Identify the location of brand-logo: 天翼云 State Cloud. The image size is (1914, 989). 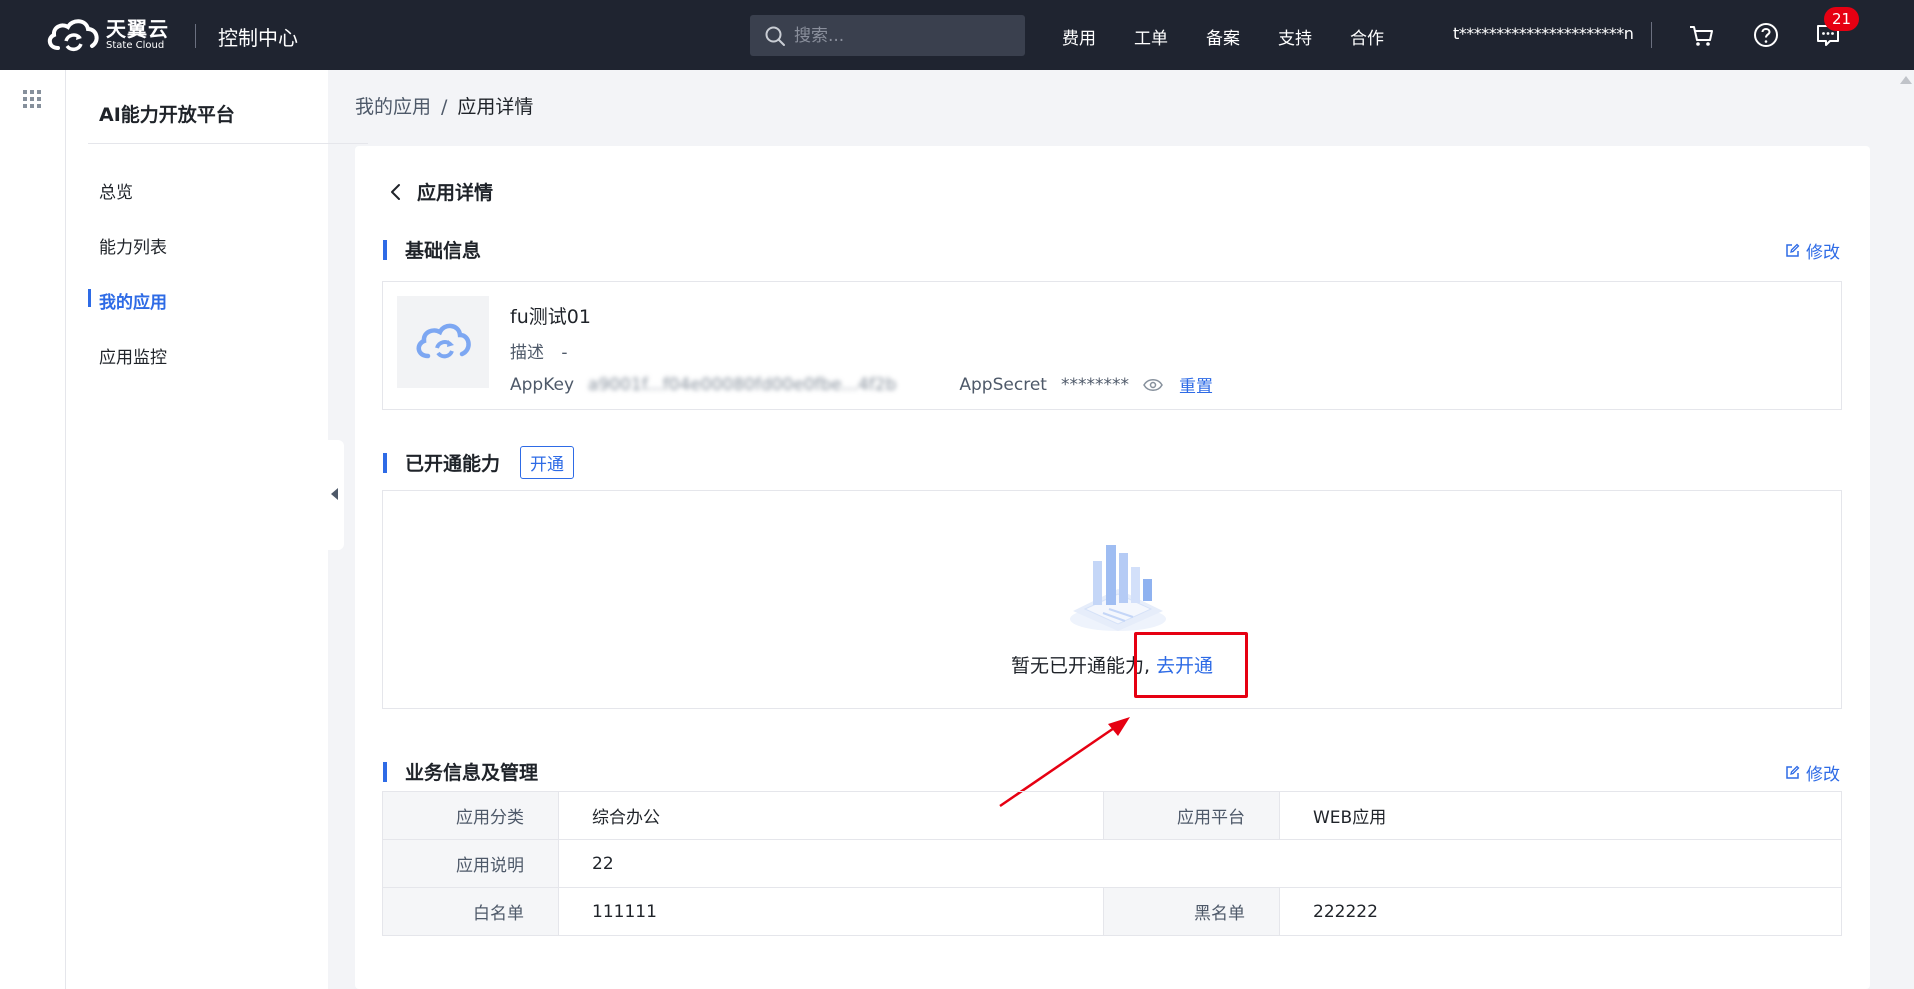
(106, 35).